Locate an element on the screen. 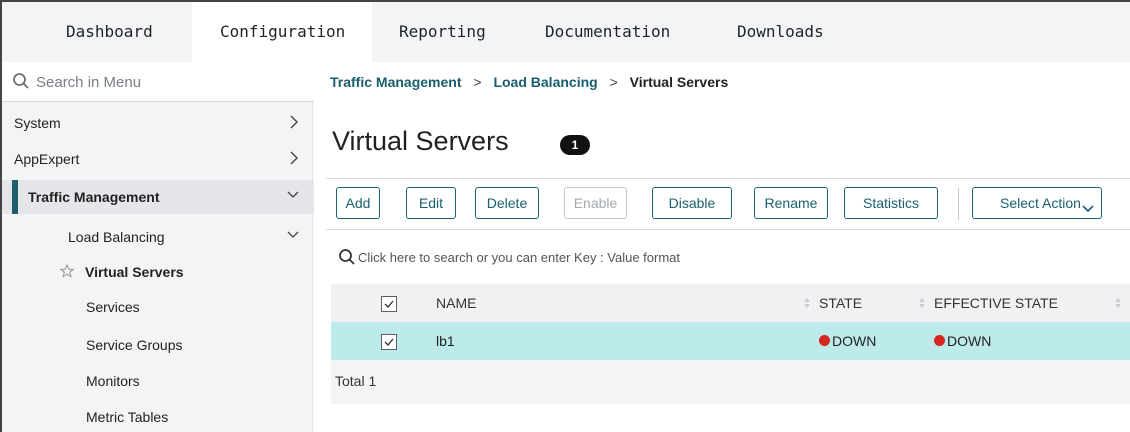 This screenshot has height=432, width=1130. statistics-button: Statistics is located at coordinates (891, 203).